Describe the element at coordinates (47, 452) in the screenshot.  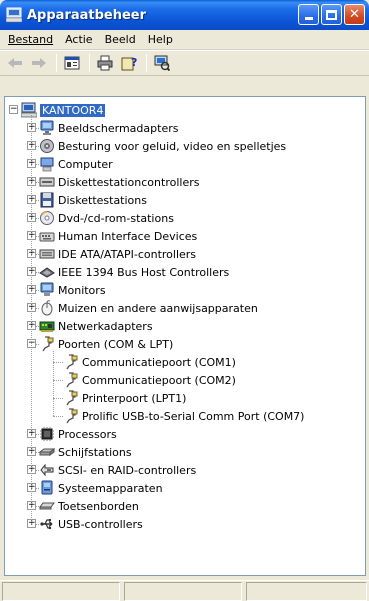
I see `disk-drive-icon` at that location.